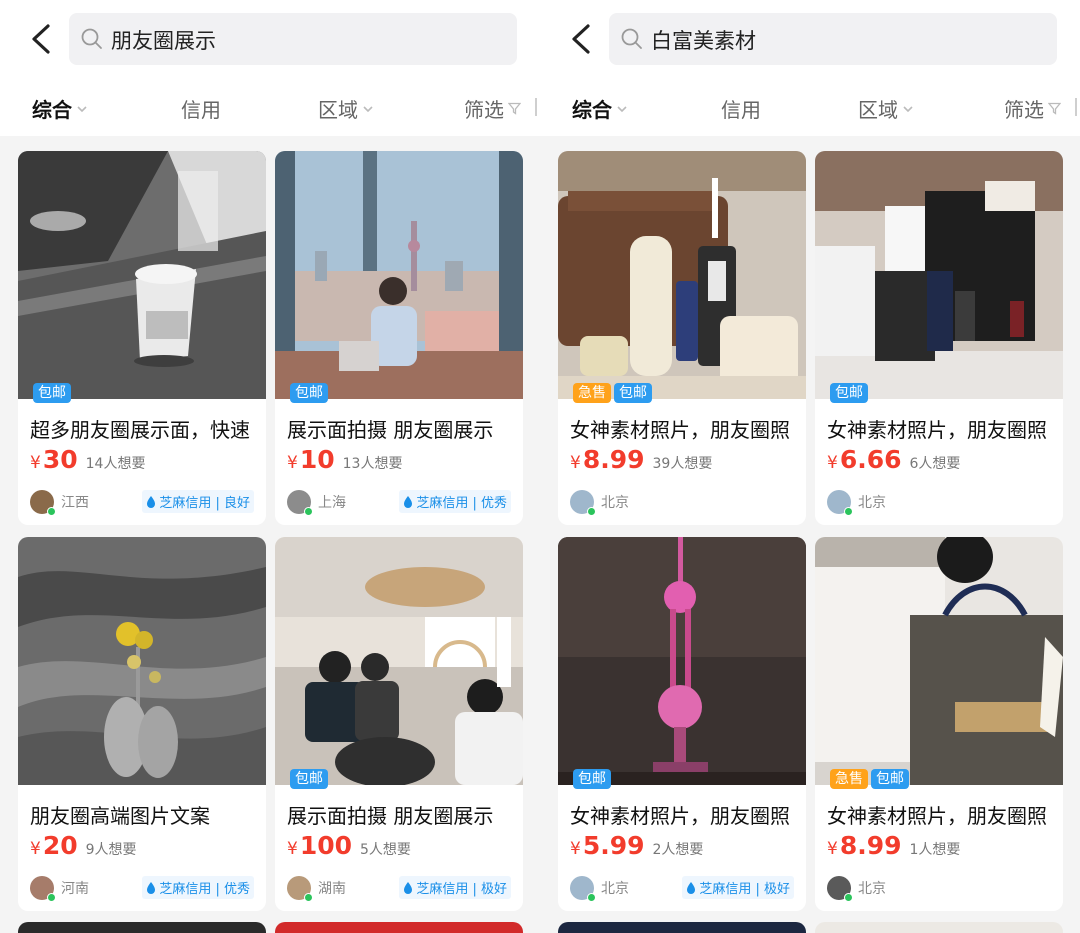 The width and height of the screenshot is (1080, 933). I want to click on sort-label: 综合, so click(592, 110).